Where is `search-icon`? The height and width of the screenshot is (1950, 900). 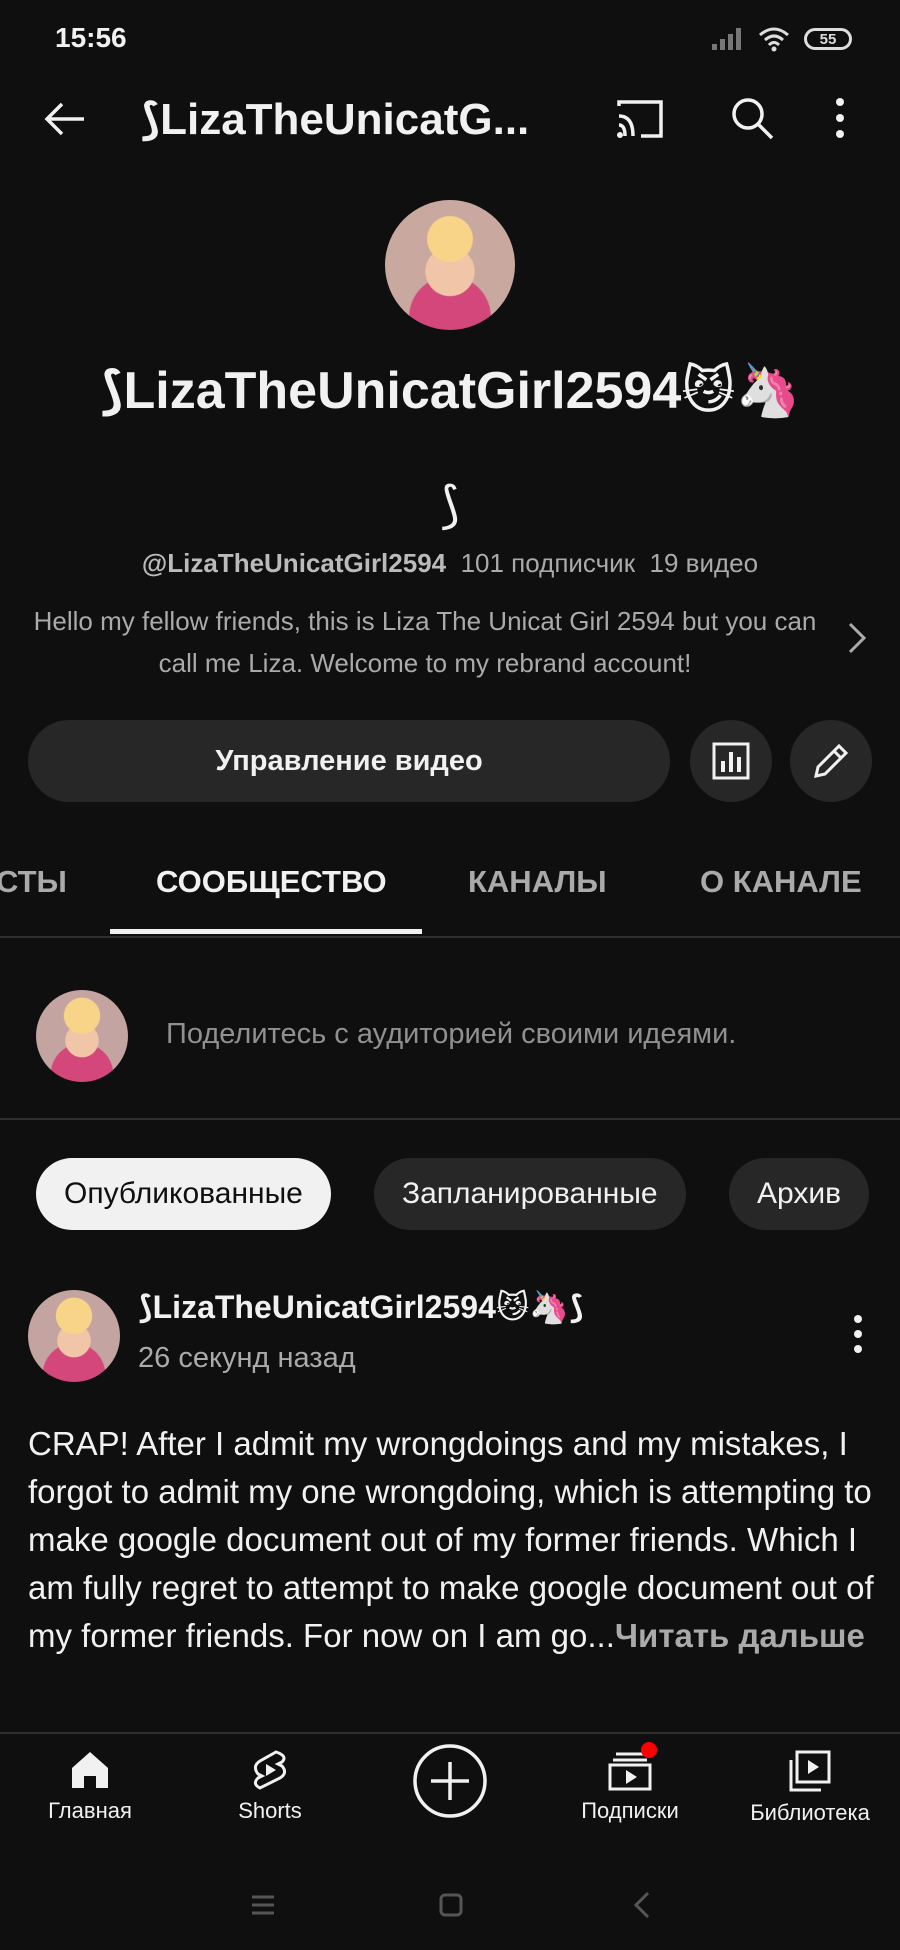 search-icon is located at coordinates (752, 118).